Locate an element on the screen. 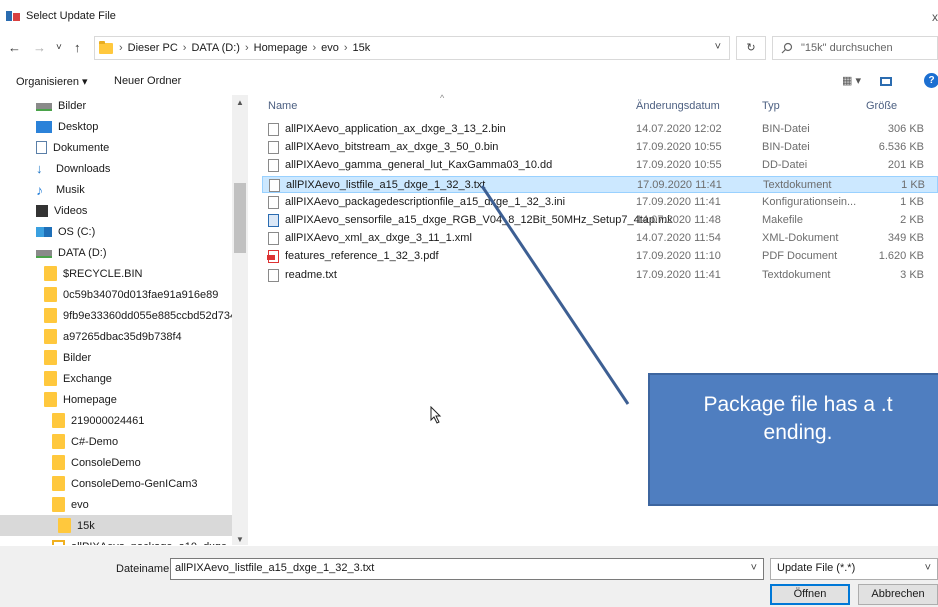 The image size is (938, 607). sidebar-item-label: Musik is located at coordinates (70, 189).